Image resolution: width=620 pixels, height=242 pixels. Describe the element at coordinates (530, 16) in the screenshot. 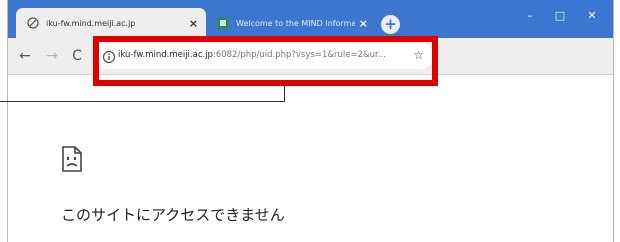

I see `minimize-button: –` at that location.